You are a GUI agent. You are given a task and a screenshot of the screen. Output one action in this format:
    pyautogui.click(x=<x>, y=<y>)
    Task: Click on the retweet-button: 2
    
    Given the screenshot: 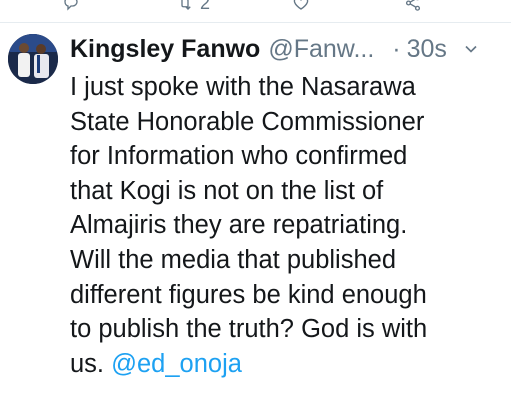 What is the action you would take?
    pyautogui.click(x=193, y=6)
    